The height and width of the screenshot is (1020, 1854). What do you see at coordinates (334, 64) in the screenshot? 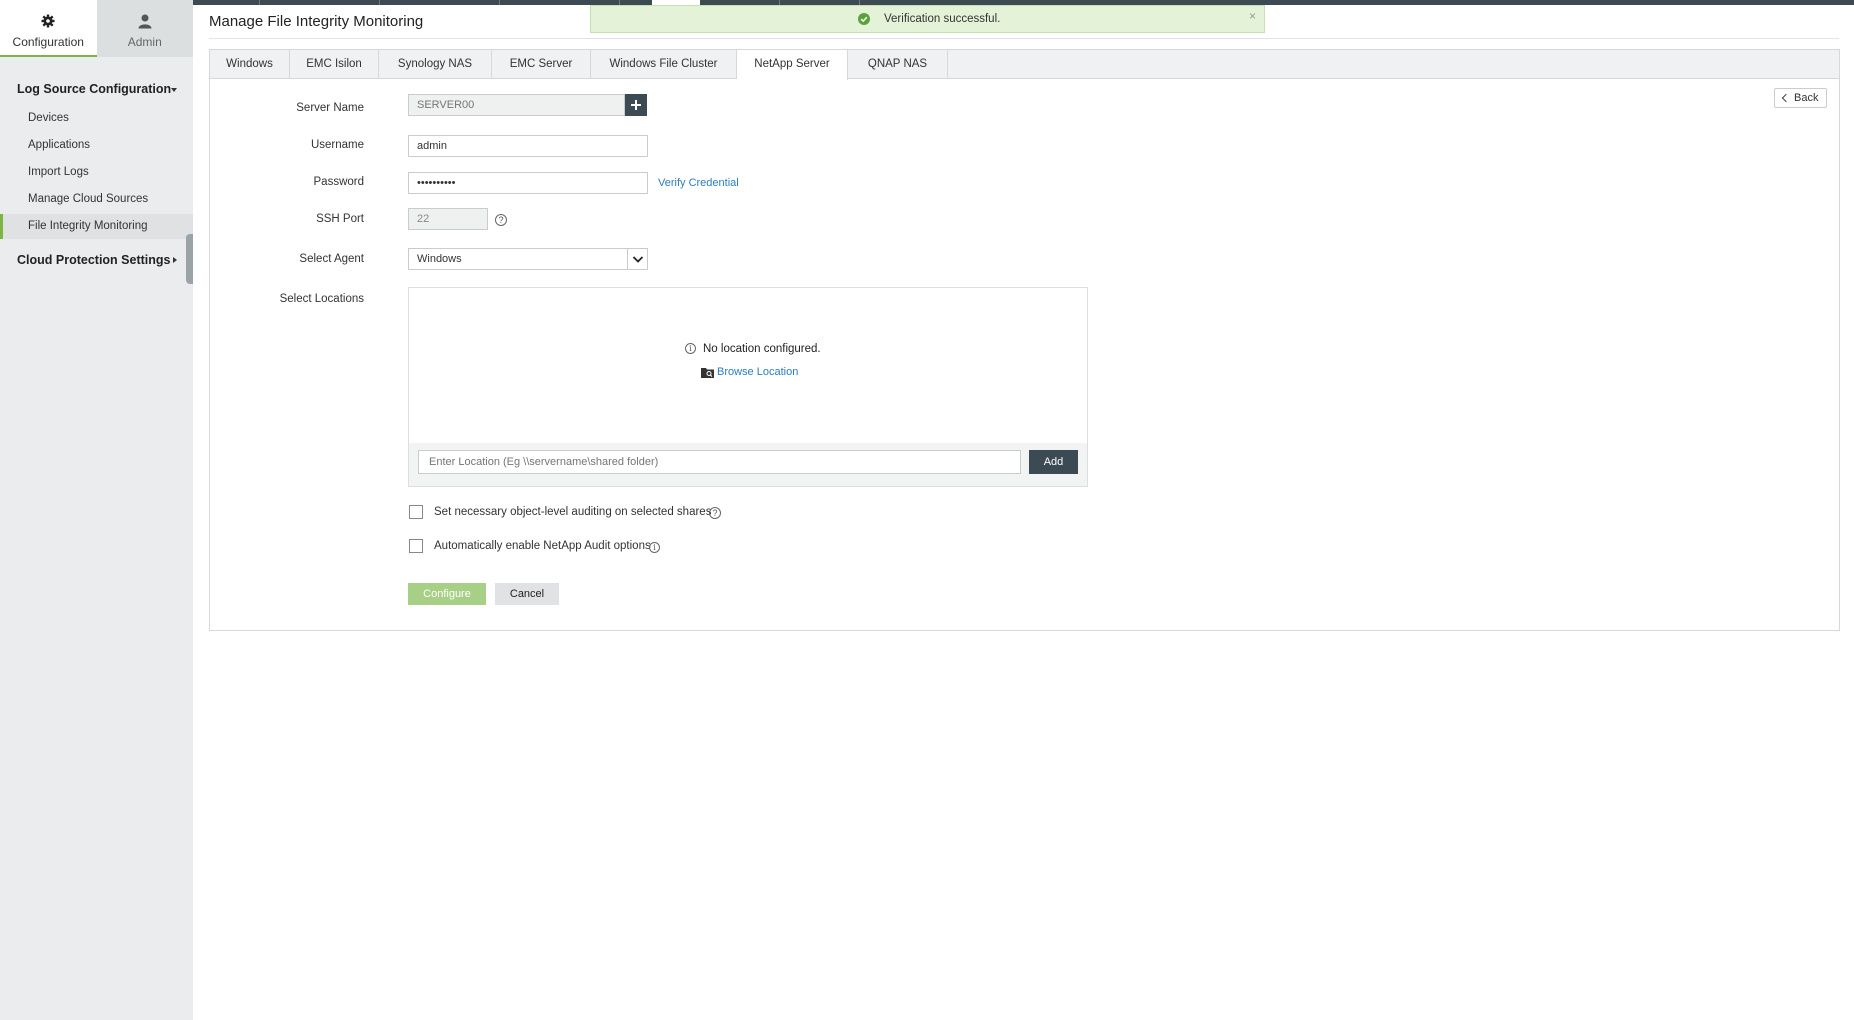
I see `tab-emc-isilon: EMC Isilon` at bounding box center [334, 64].